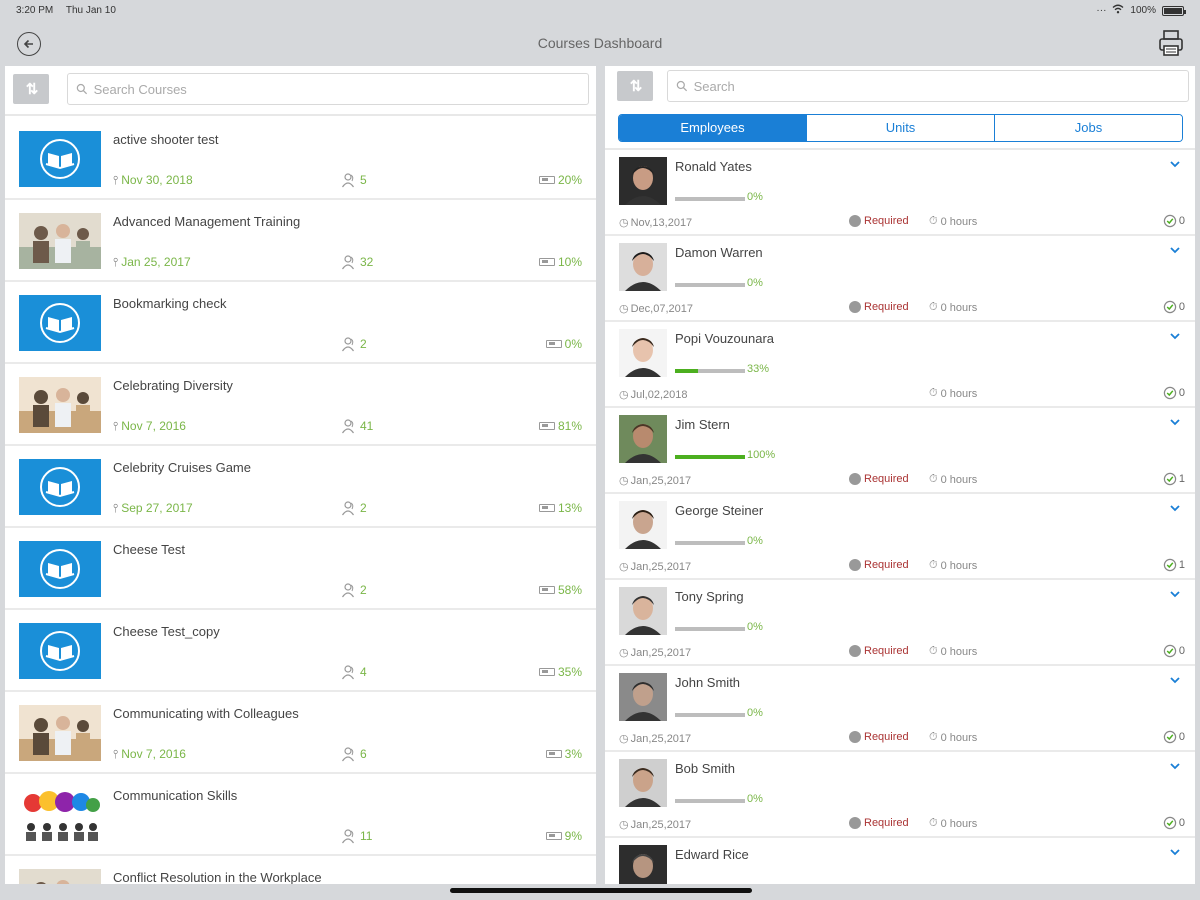 This screenshot has width=1200, height=900. I want to click on course-title: Cheese Test_copy, so click(166, 631).